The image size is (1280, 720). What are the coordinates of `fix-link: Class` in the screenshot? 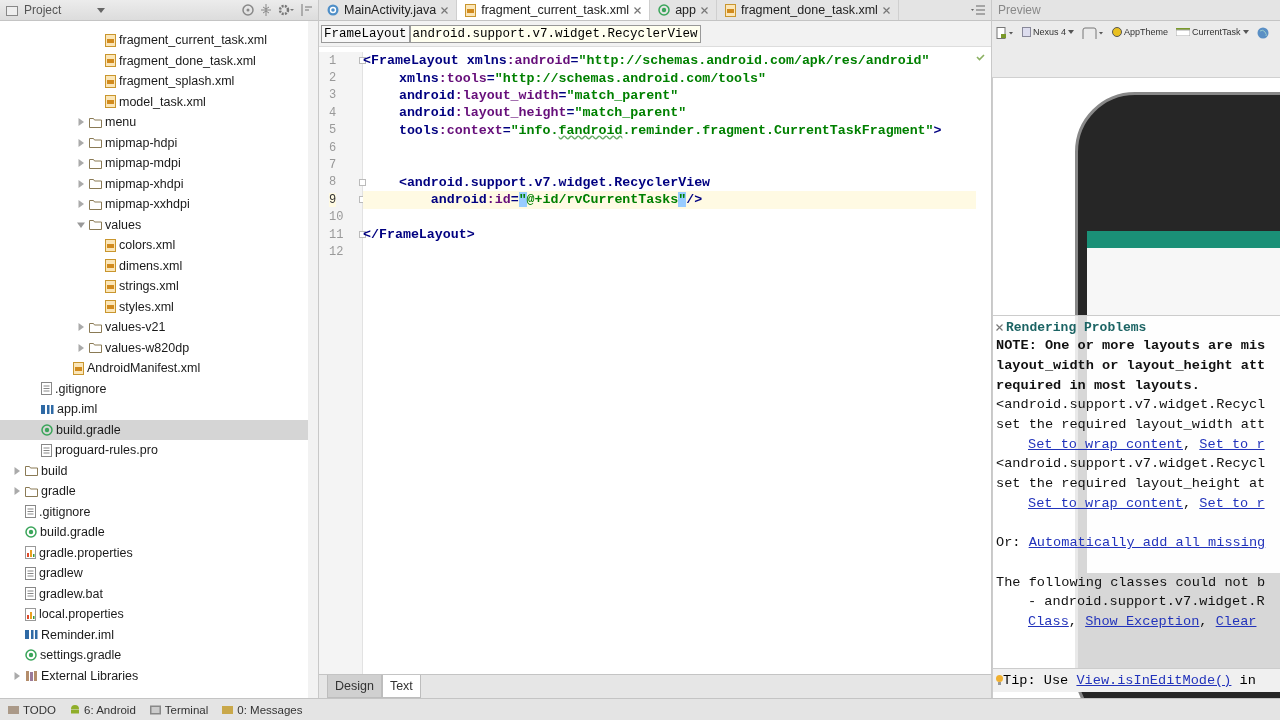 It's located at (1048, 621).